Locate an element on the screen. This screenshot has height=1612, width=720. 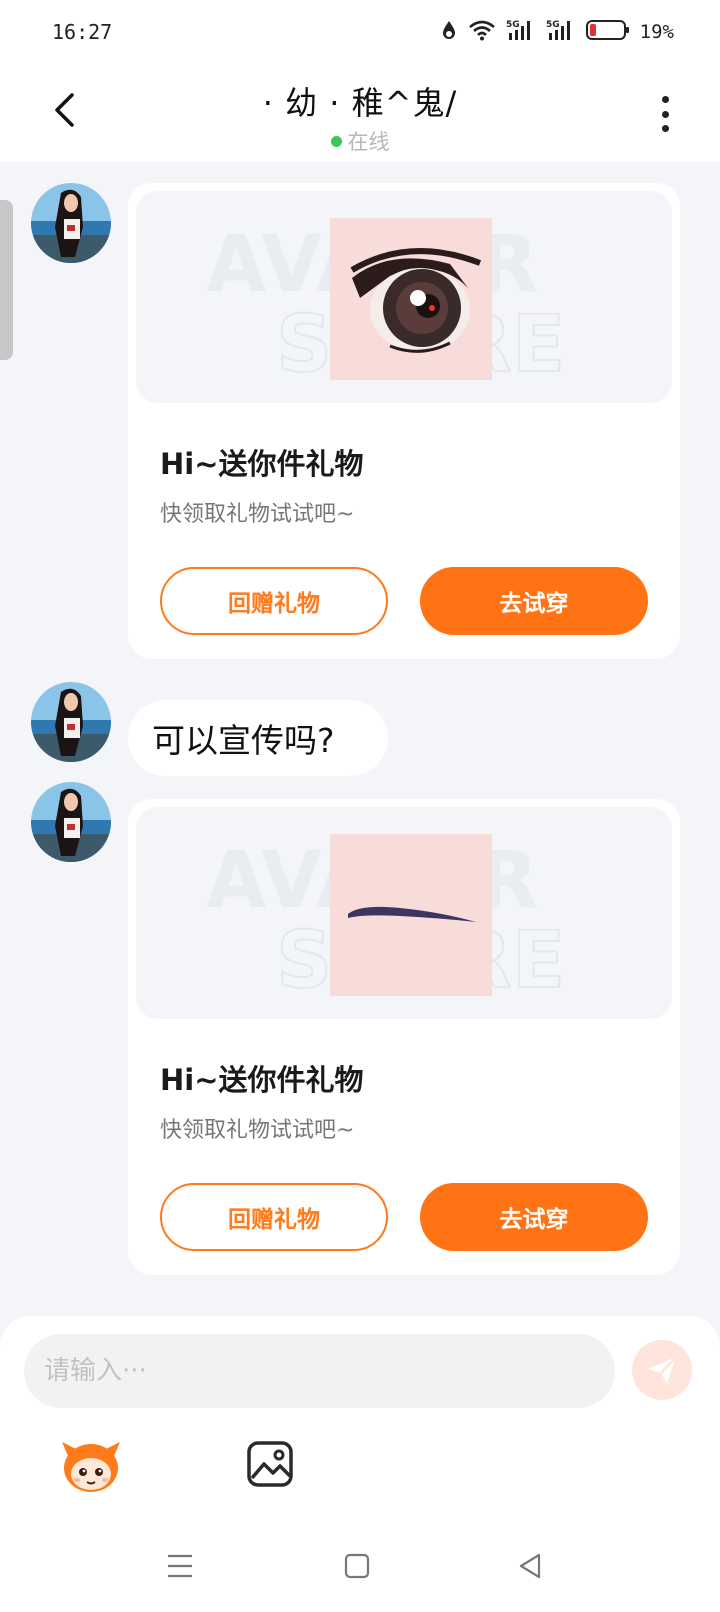
status-icons: 5G 5G 19% is located at coordinates (557, 32).